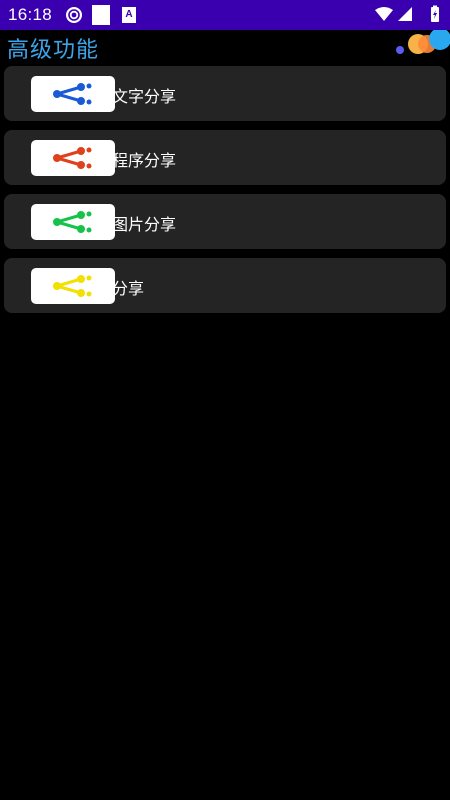 The height and width of the screenshot is (800, 450). Describe the element at coordinates (144, 224) in the screenshot. I see `share-item-label: 图片分享` at that location.